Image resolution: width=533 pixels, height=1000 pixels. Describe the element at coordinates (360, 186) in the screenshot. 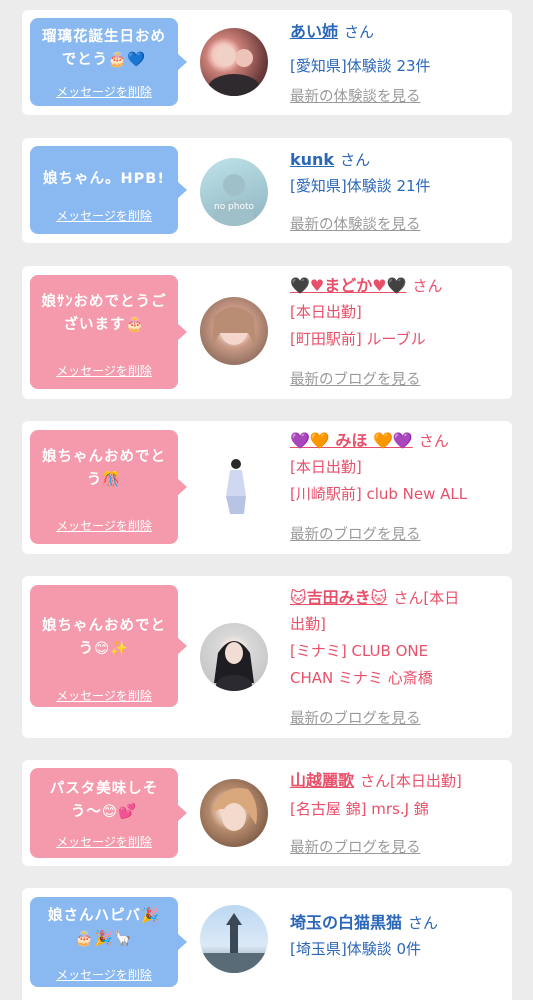

I see `user-detail: [愛知県]体験談 21件` at that location.